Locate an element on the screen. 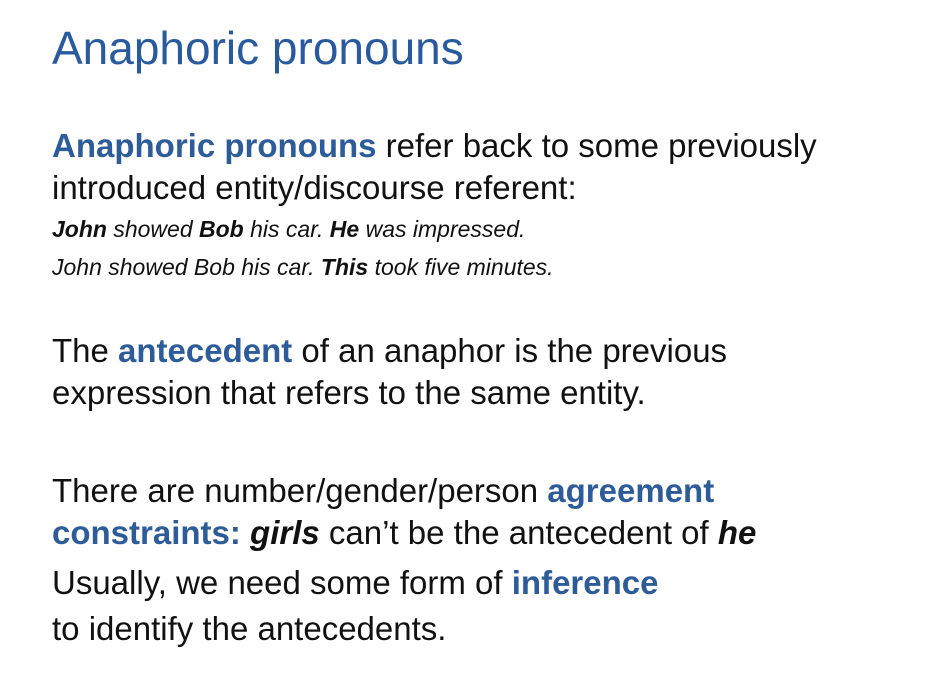 This screenshot has width=947, height=686. example-1-text: his car. is located at coordinates (286, 229).